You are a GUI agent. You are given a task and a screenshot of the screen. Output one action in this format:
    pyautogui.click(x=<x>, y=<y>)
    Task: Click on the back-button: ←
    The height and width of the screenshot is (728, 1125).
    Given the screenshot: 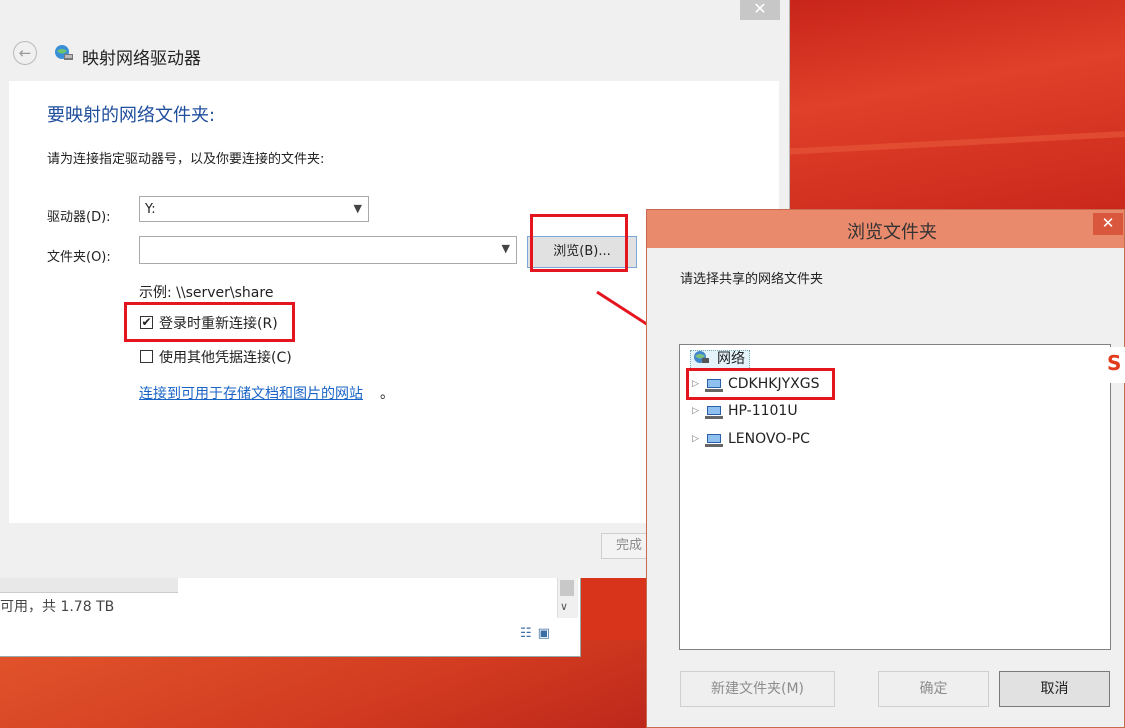 What is the action you would take?
    pyautogui.click(x=25, y=53)
    